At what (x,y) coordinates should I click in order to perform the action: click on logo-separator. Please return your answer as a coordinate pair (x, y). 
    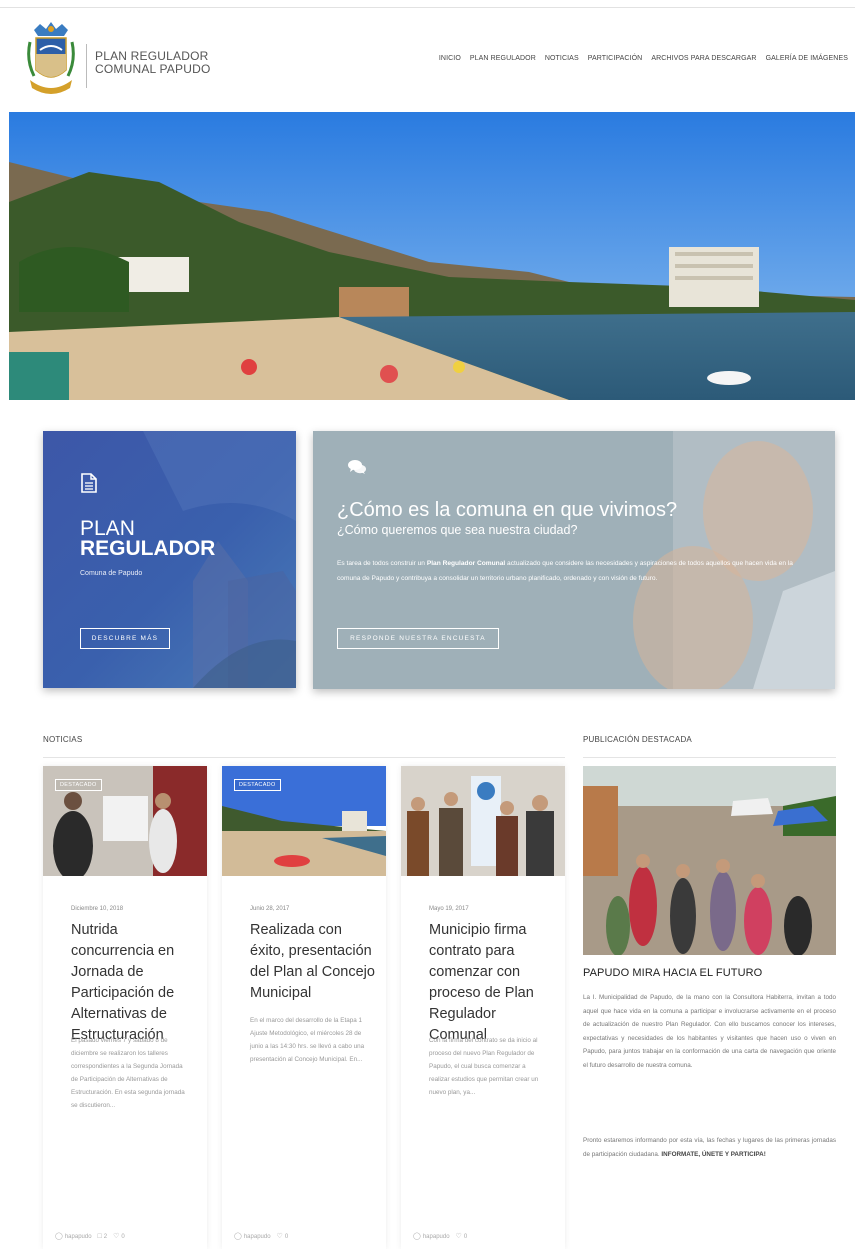
    Looking at the image, I should click on (86, 66).